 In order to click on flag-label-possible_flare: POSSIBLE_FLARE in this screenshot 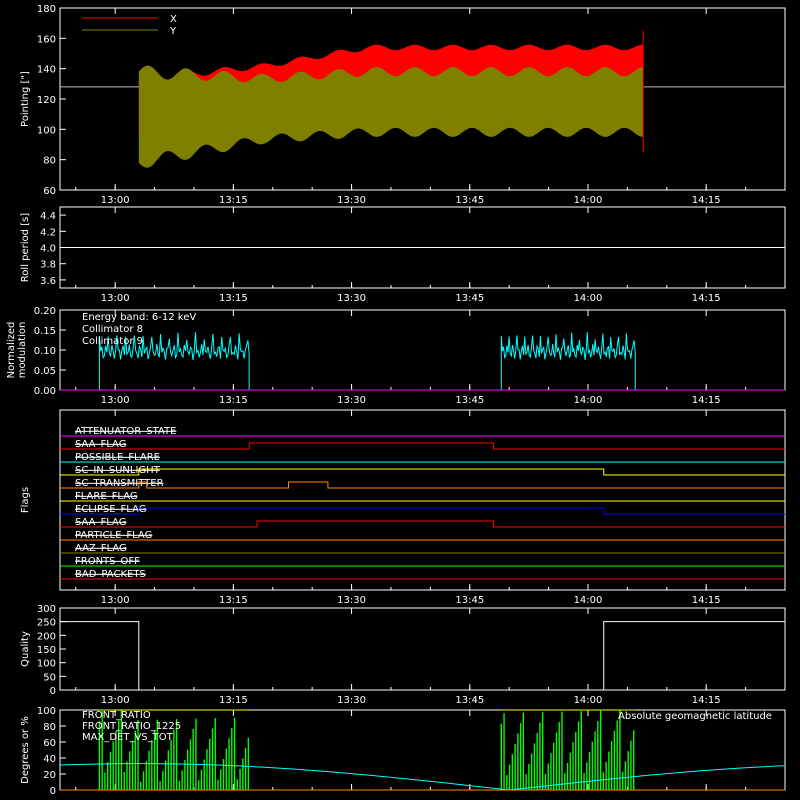, I will do `click(117, 457)`.